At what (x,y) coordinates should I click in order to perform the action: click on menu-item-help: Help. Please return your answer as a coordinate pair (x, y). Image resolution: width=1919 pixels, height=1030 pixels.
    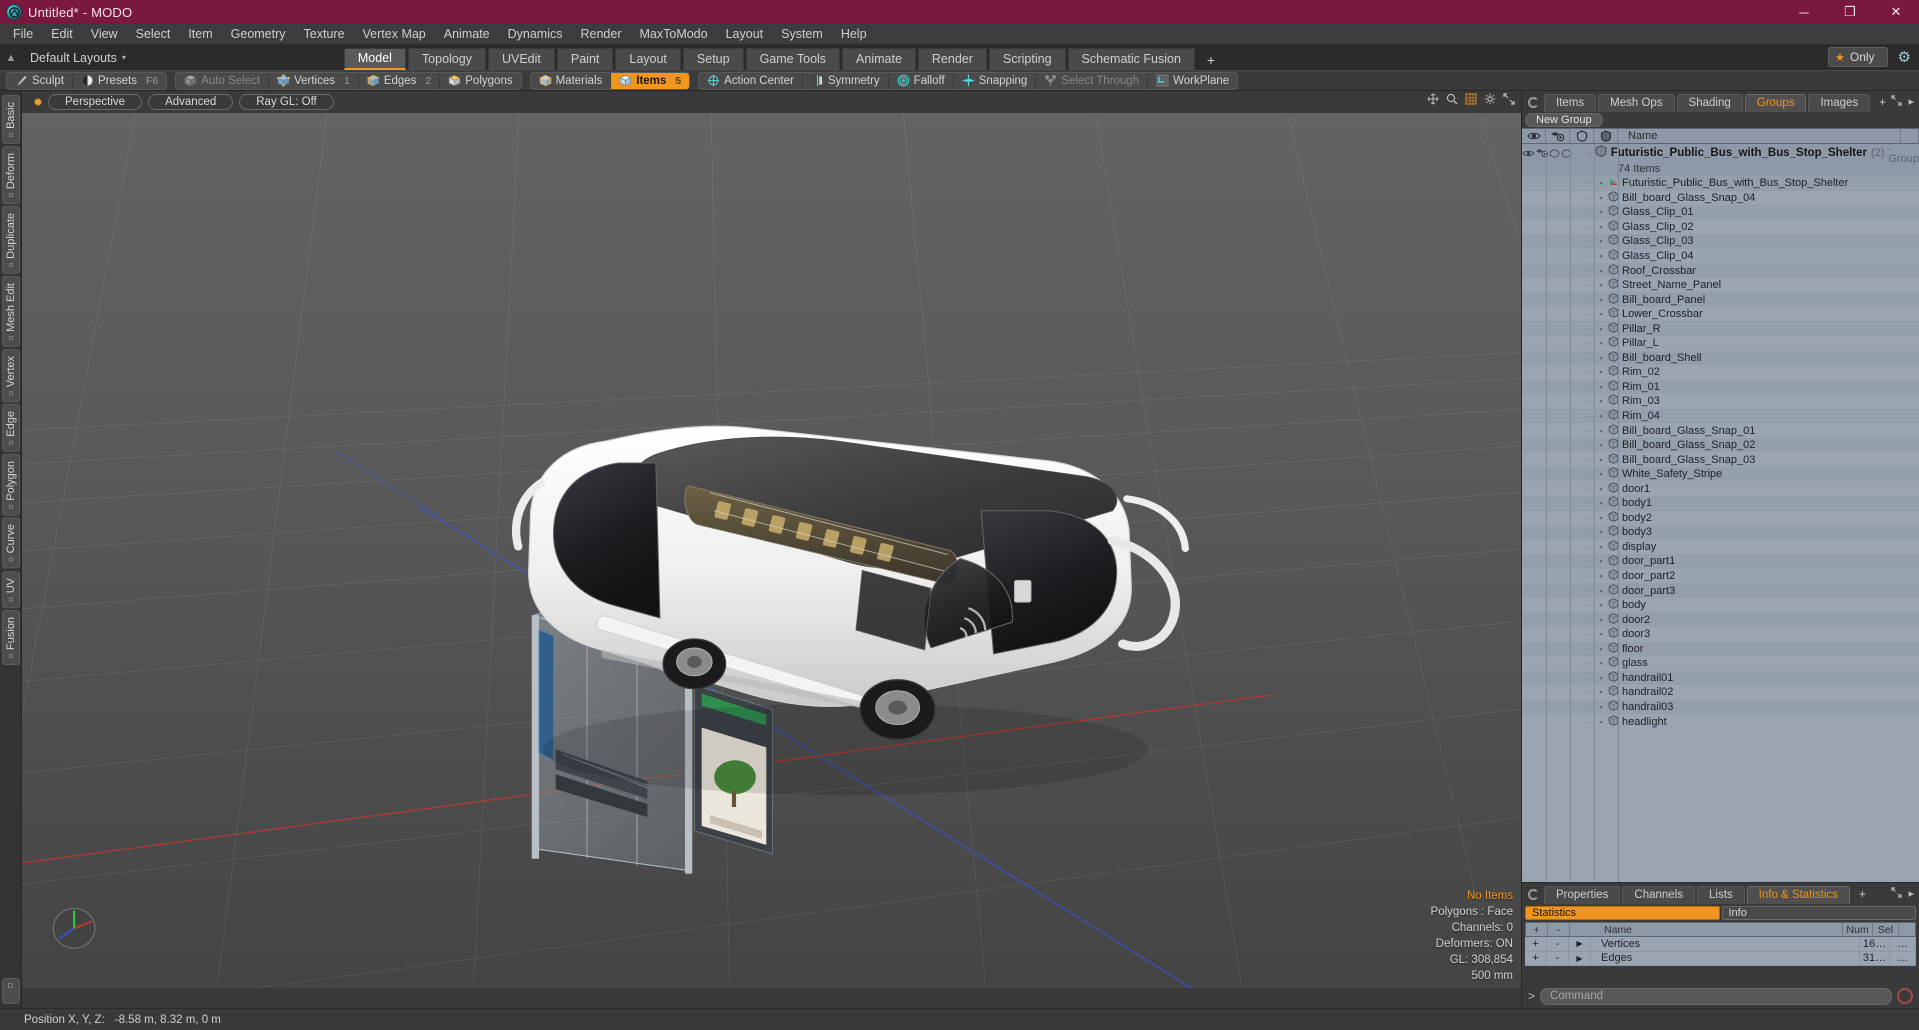
    Looking at the image, I should click on (854, 34).